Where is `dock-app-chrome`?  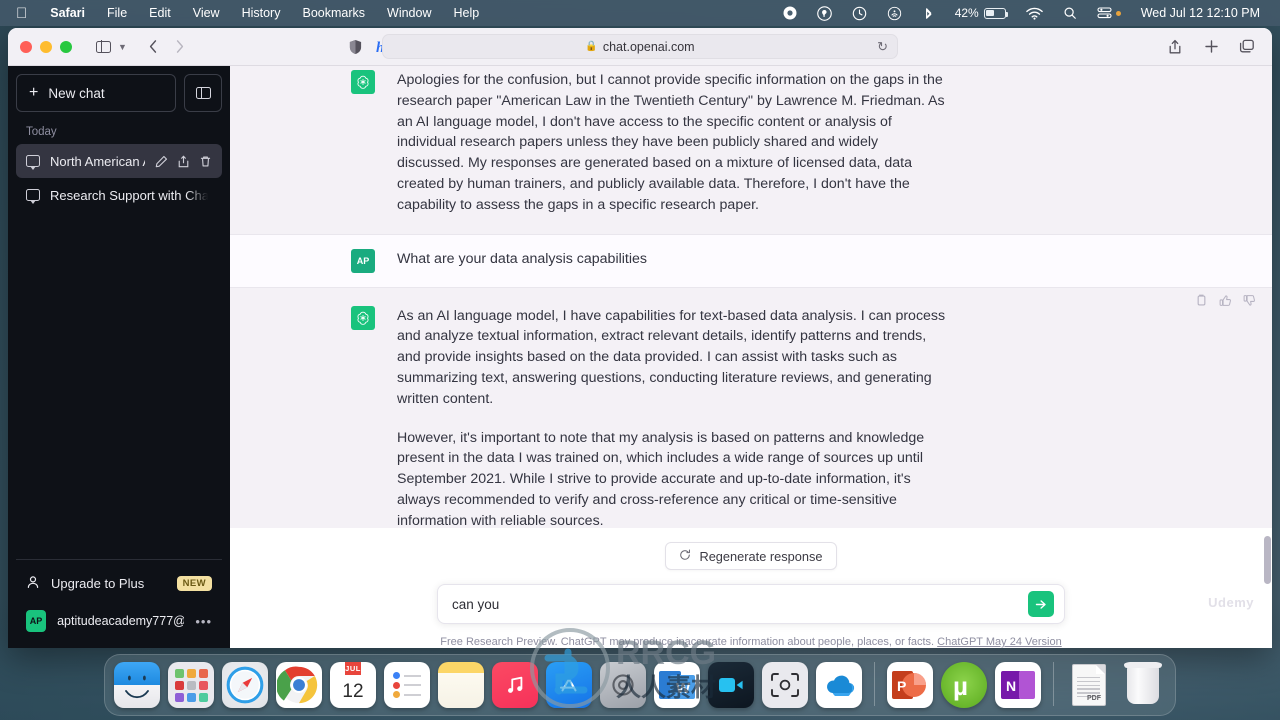 dock-app-chrome is located at coordinates (299, 685).